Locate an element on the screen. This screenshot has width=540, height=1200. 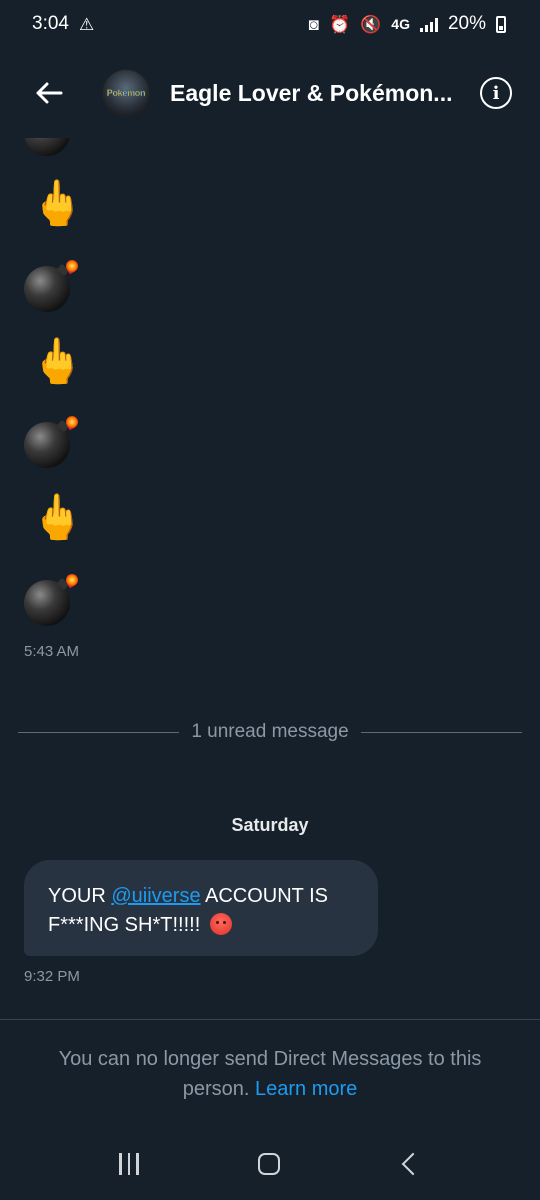
learn-more-link: Learn more is located at coordinates (306, 1089).